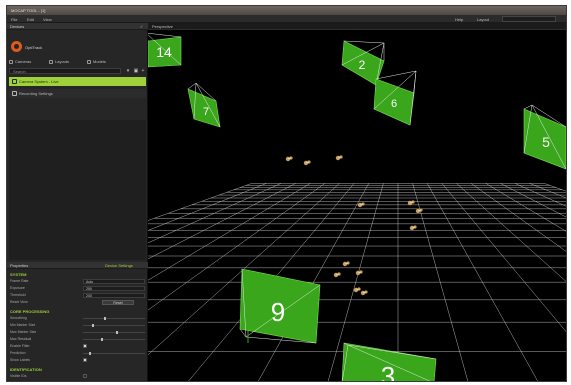 This screenshot has height=385, width=571. What do you see at coordinates (19, 281) in the screenshot?
I see `property-label: Frame Rate` at bounding box center [19, 281].